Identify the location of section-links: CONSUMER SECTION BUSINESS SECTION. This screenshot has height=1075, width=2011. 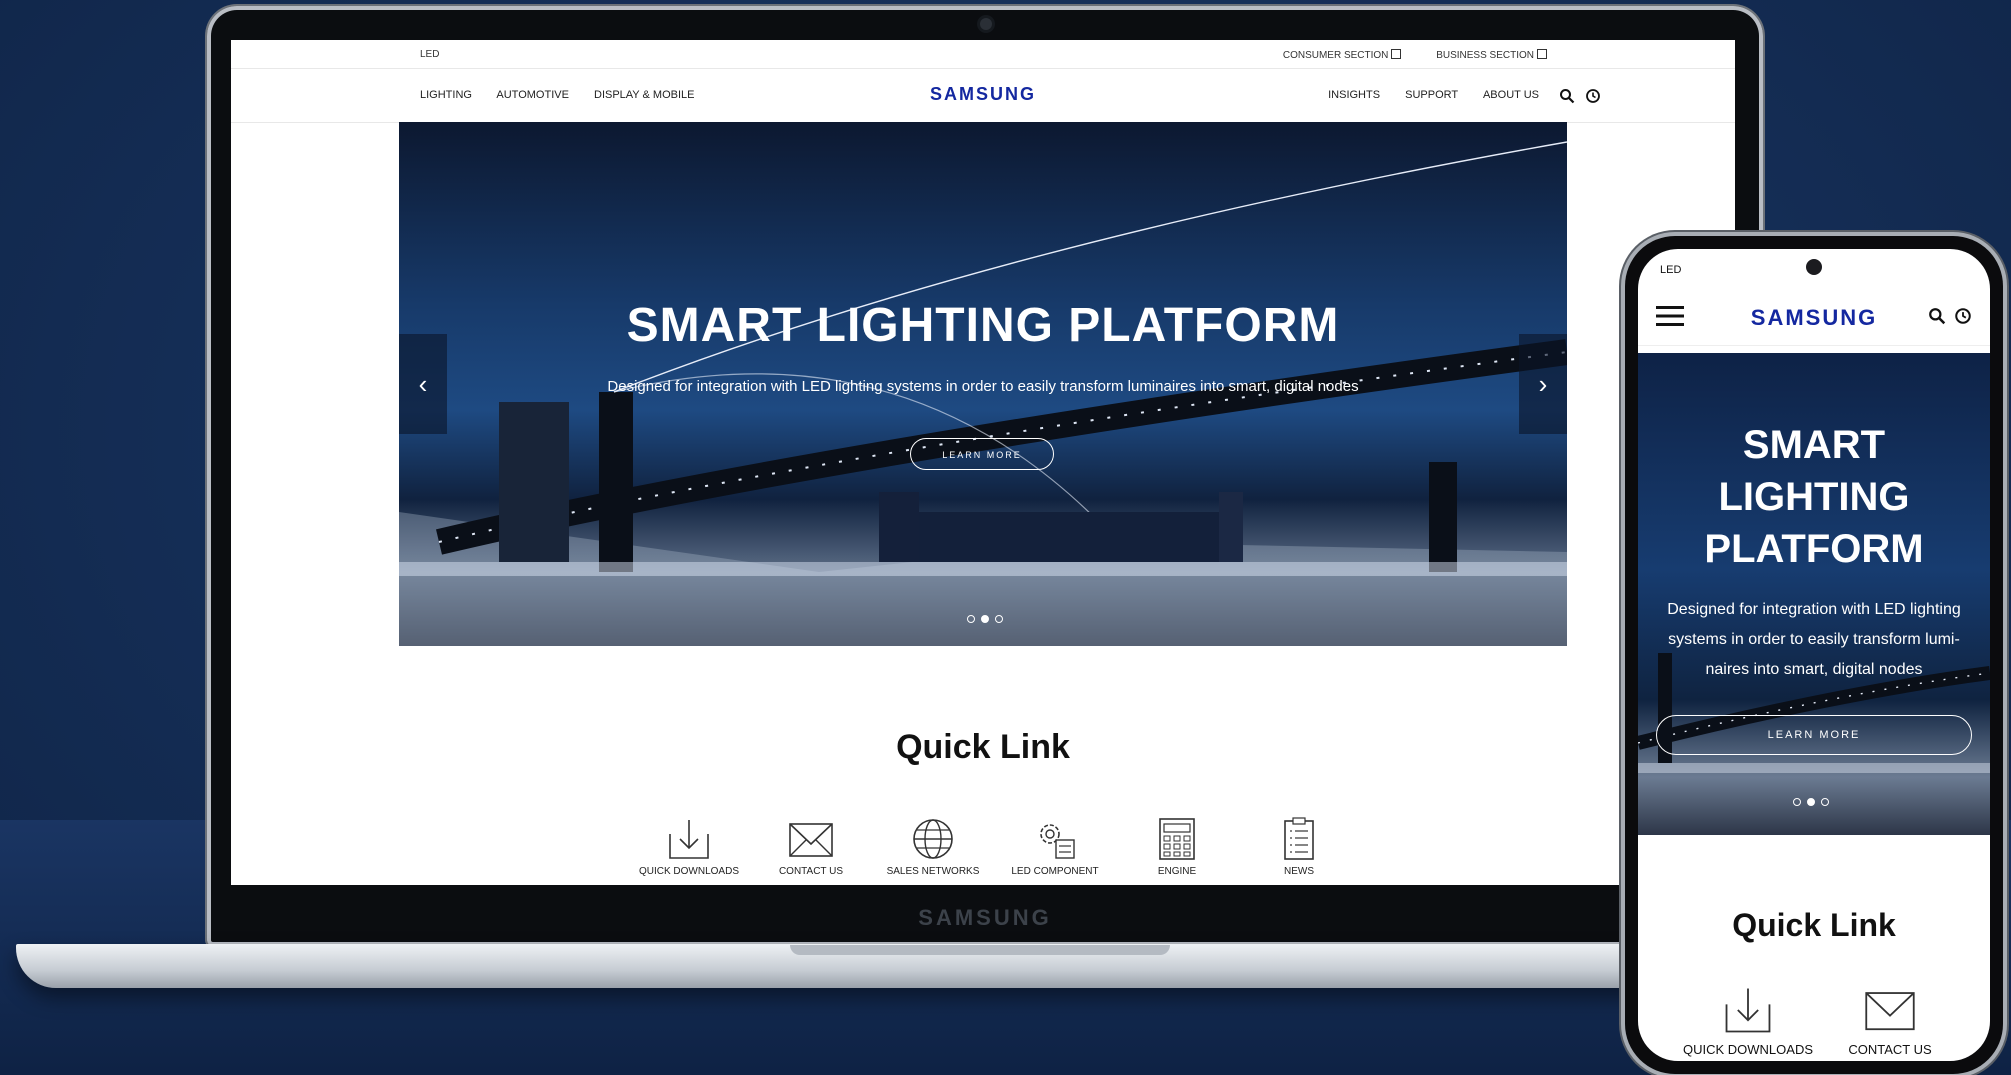
(1399, 55).